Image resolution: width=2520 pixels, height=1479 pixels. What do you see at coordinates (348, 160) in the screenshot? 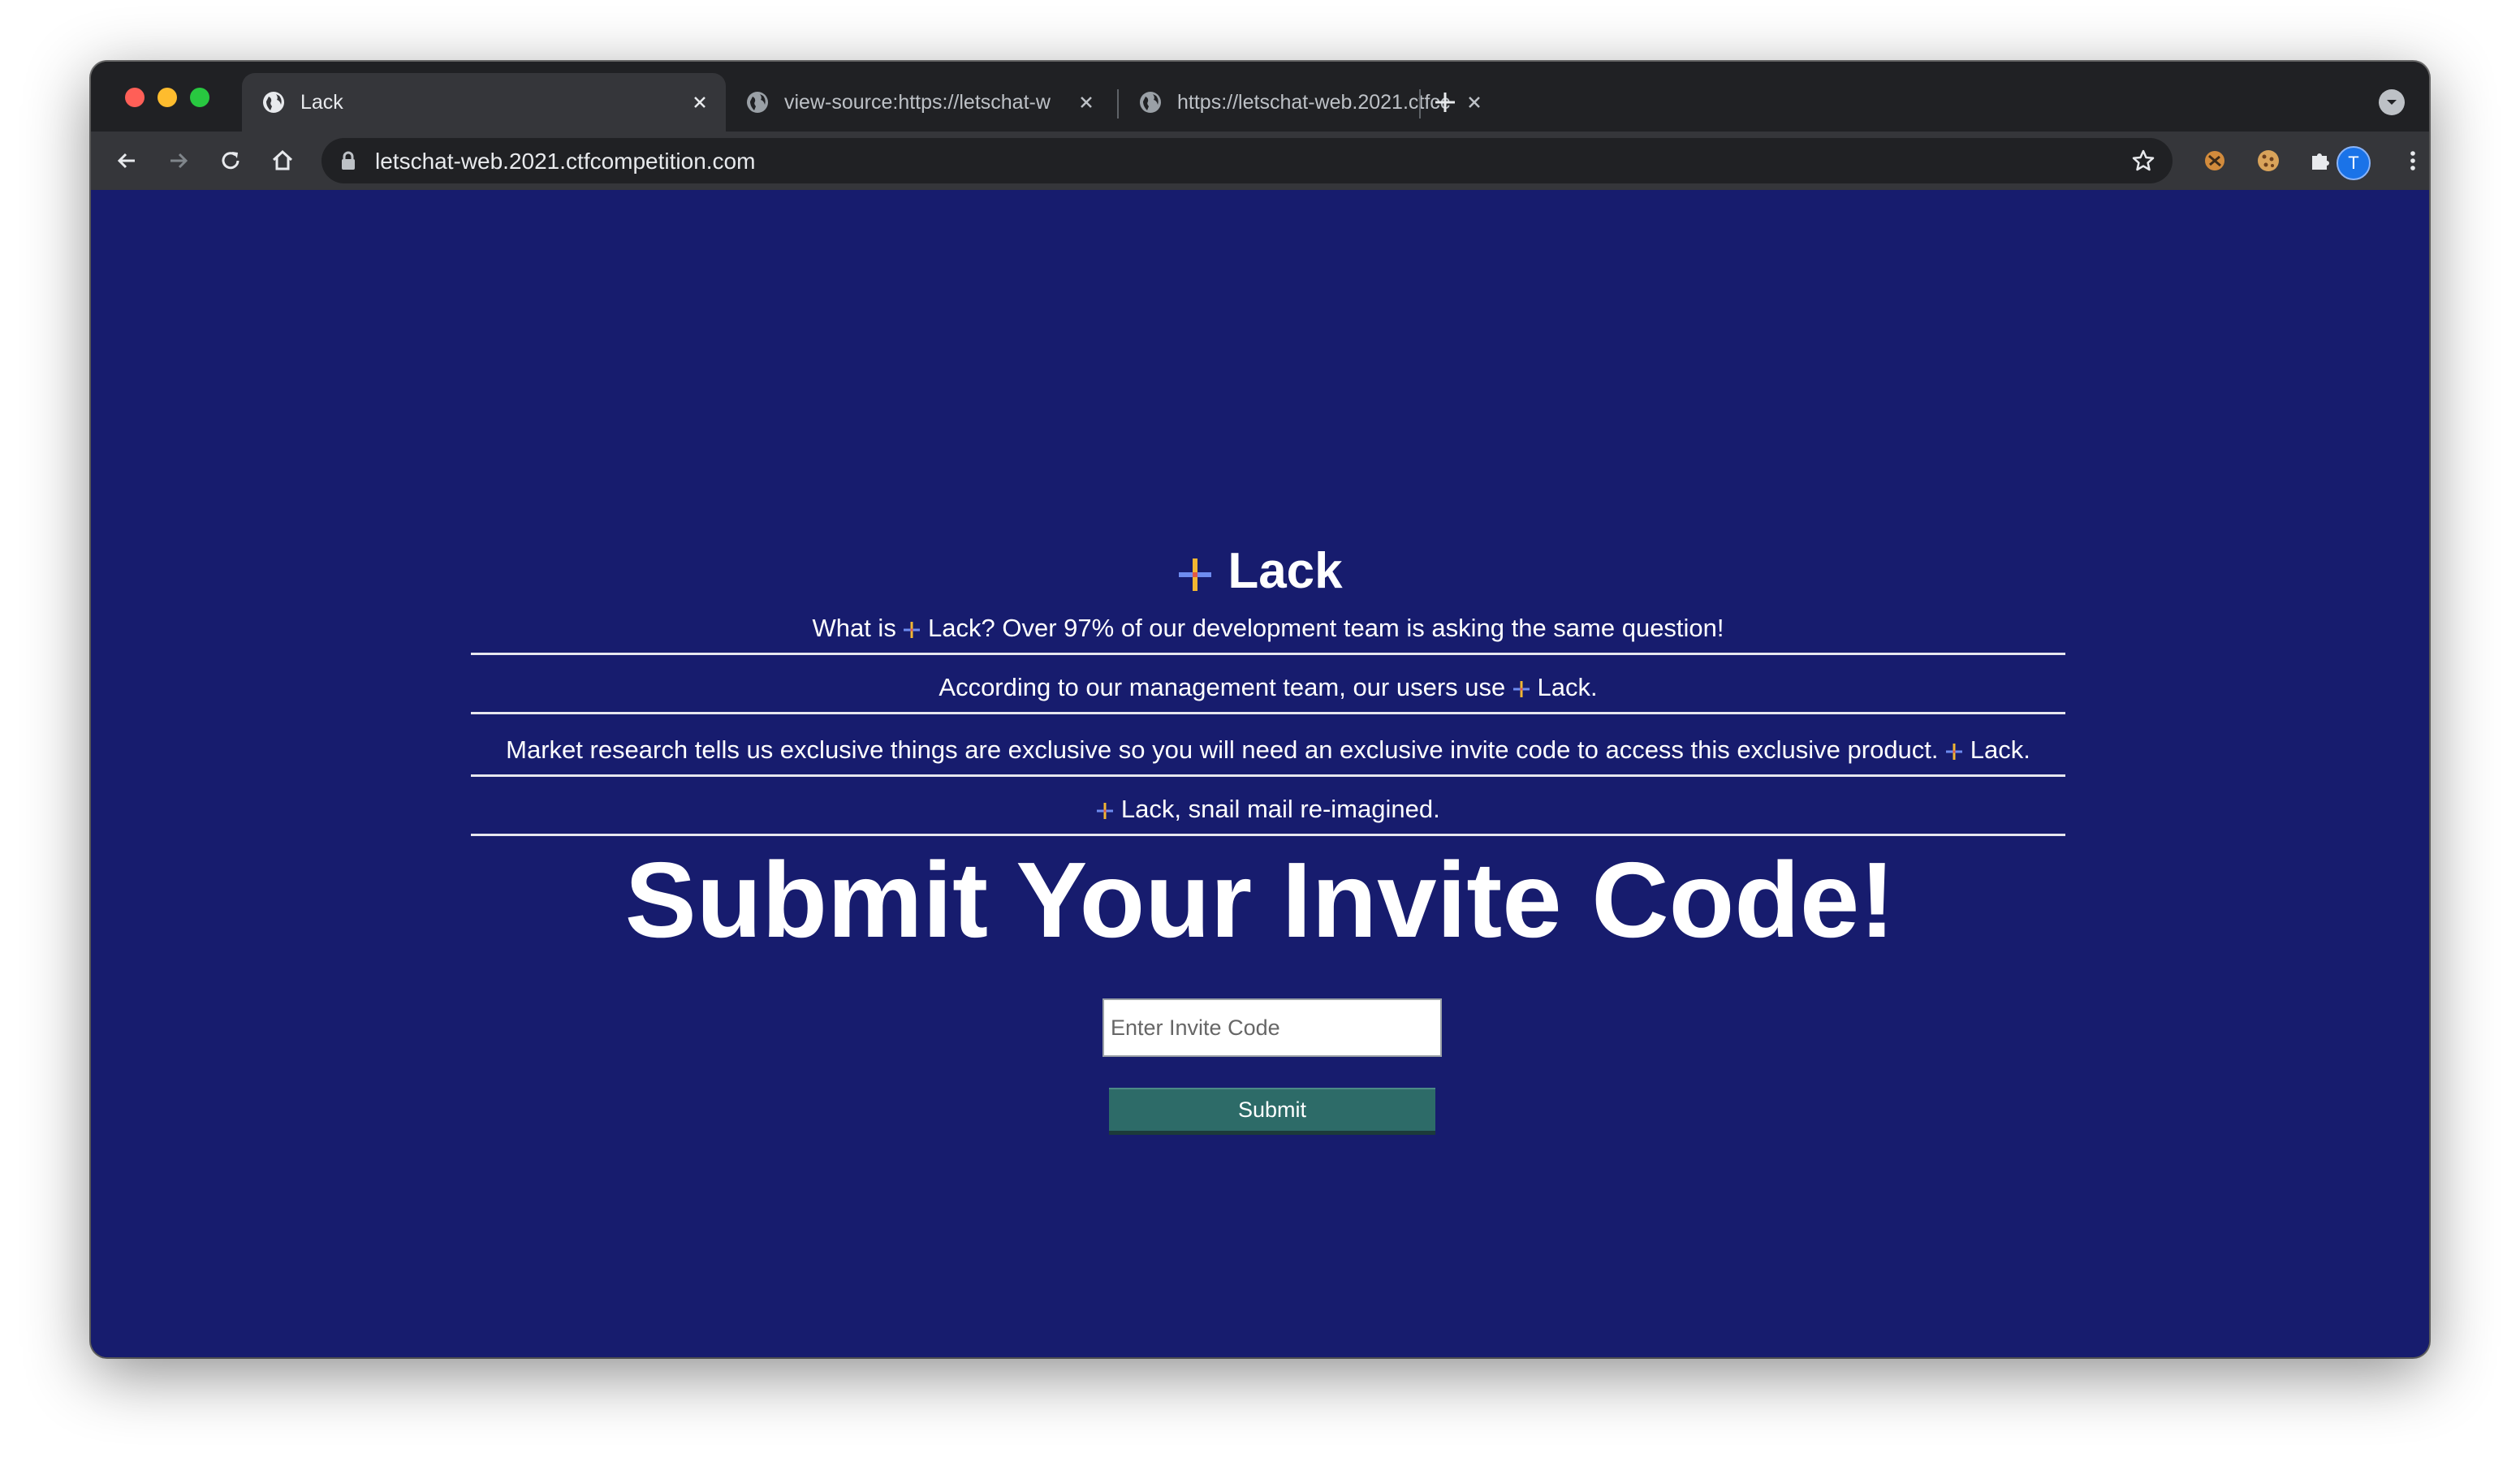
I see `lock-icon` at bounding box center [348, 160].